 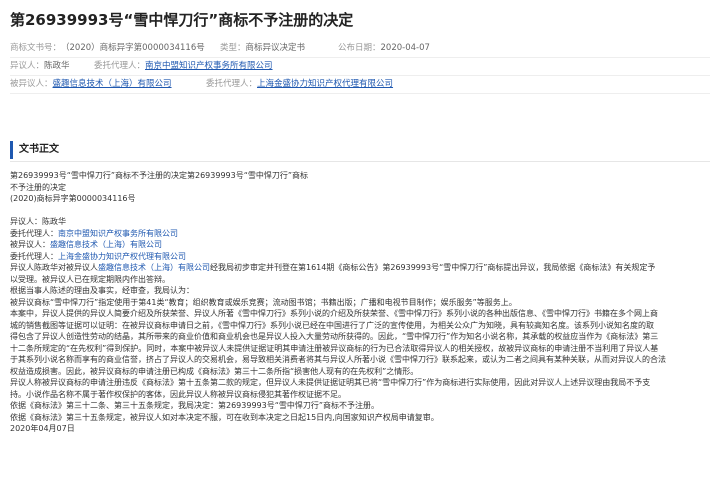 What do you see at coordinates (36, 48) in the screenshot?
I see `doc-number-label: 商标文书号：` at bounding box center [36, 48].